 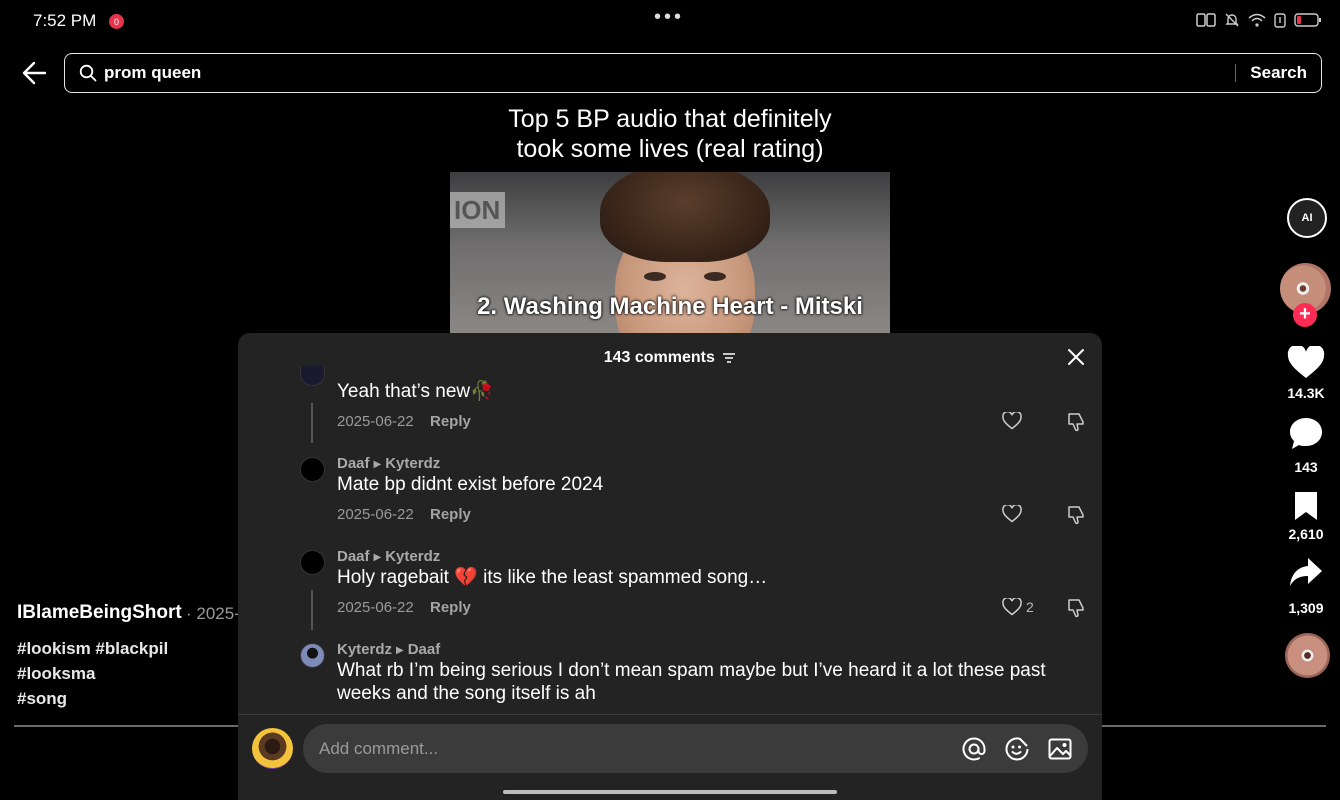 I want to click on at-sign-icon, so click(x=974, y=748).